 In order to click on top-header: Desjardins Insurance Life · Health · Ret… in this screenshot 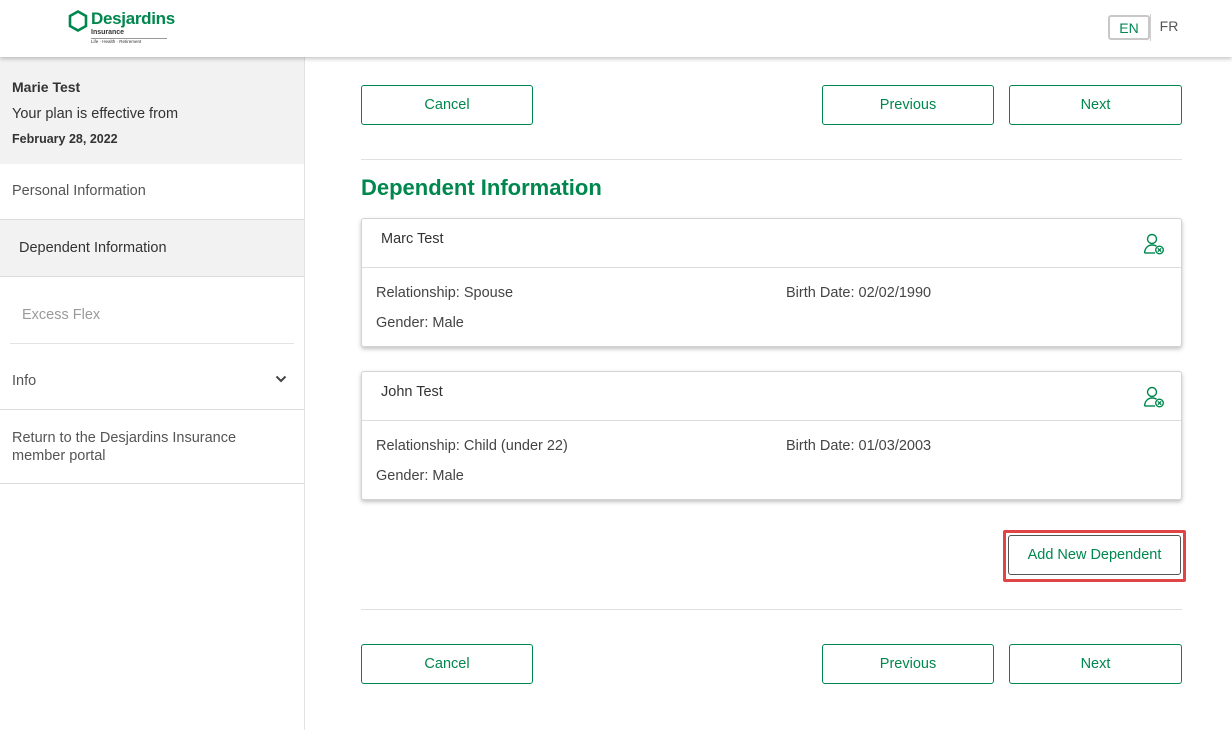, I will do `click(616, 28)`.